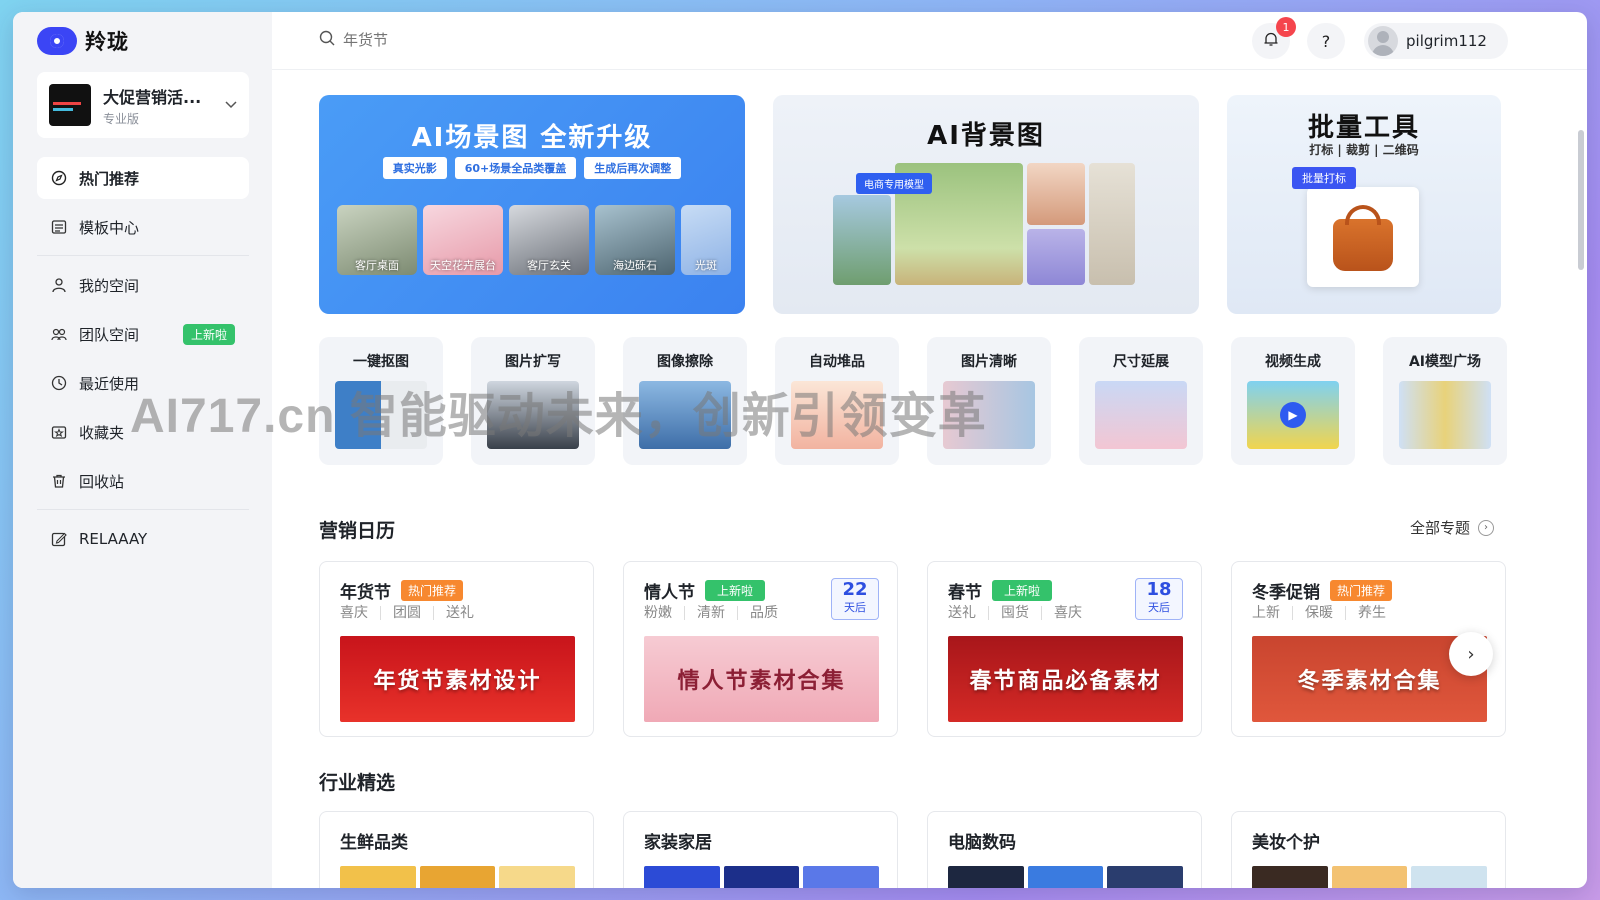  What do you see at coordinates (710, 613) in the screenshot?
I see `keyword: 清新` at bounding box center [710, 613].